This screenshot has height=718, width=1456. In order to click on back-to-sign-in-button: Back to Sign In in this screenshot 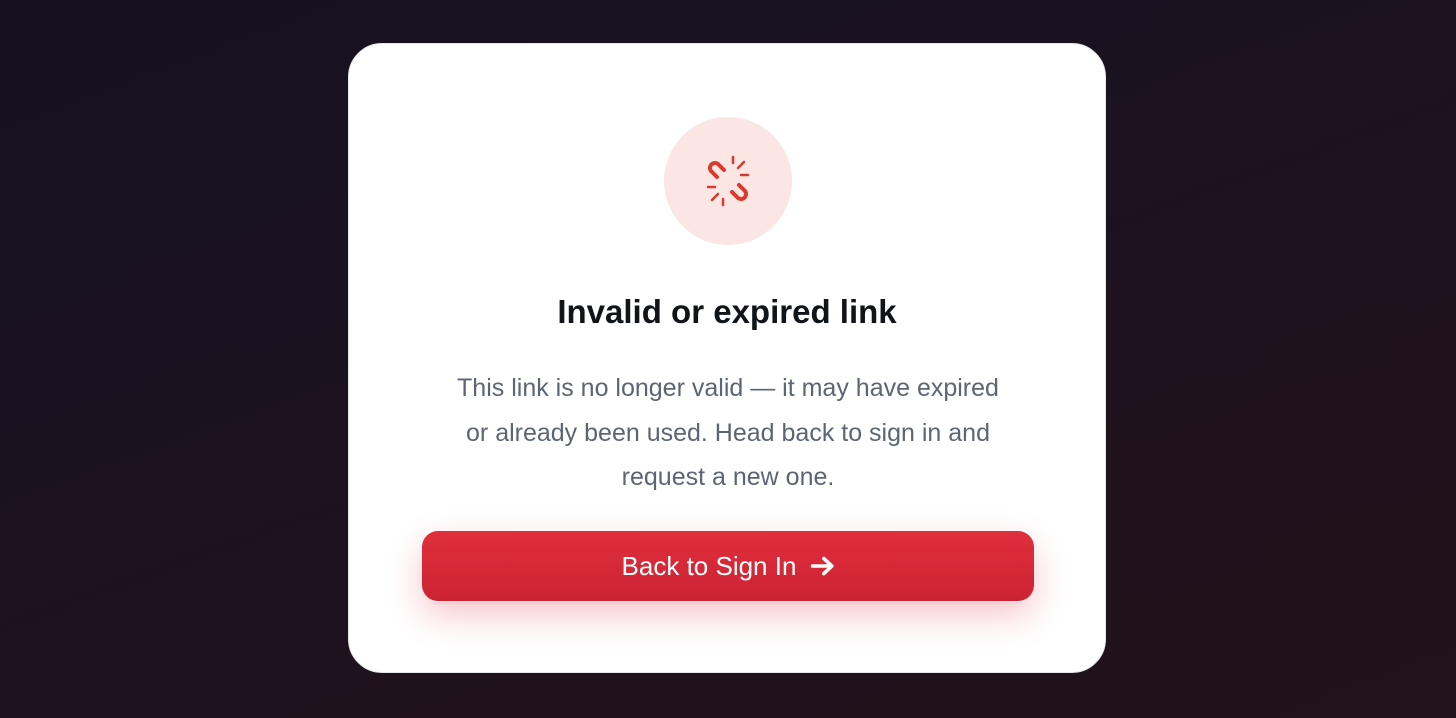, I will do `click(728, 566)`.